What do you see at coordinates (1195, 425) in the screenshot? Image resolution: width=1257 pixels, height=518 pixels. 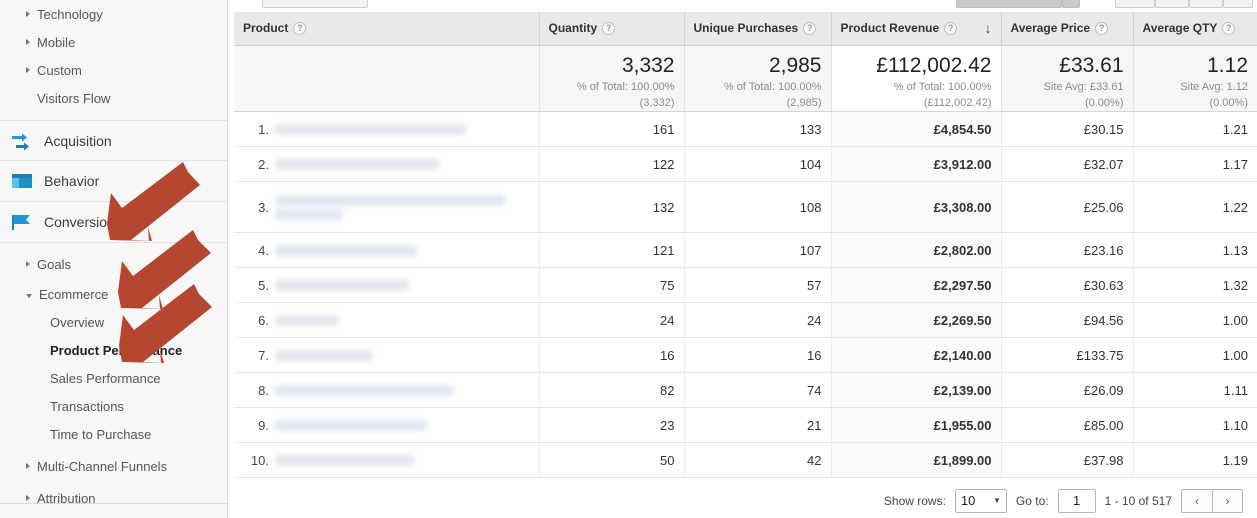 I see `cell-average-qty: 1.10` at bounding box center [1195, 425].